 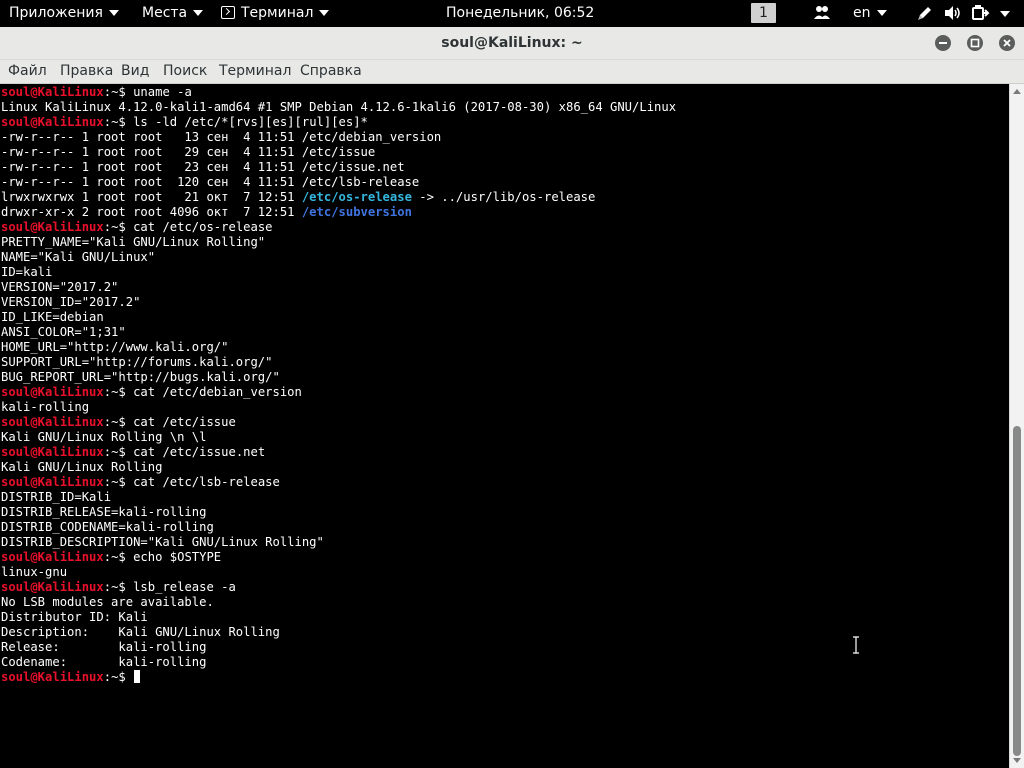 What do you see at coordinates (103, 647) in the screenshot?
I see `terminal-output-line: Release: kali-rolling` at bounding box center [103, 647].